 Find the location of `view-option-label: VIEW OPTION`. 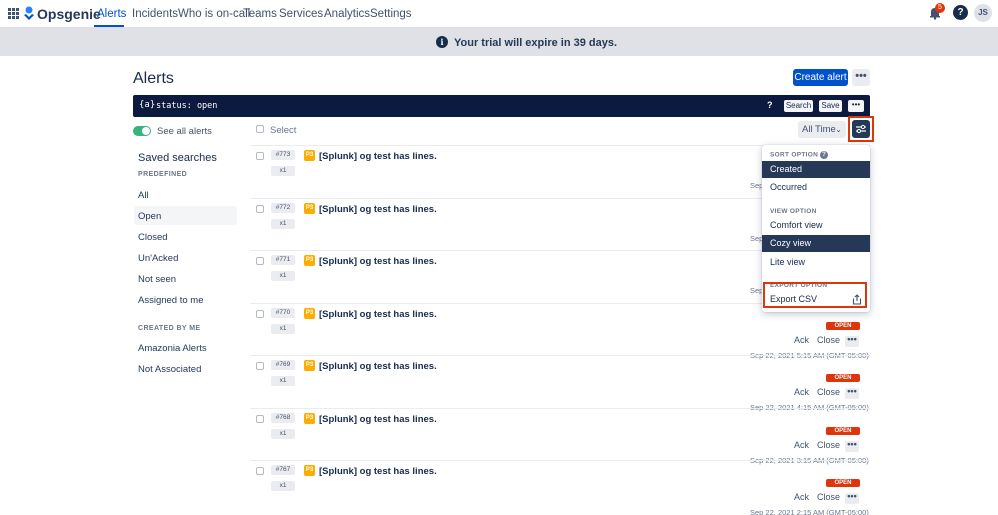

view-option-label: VIEW OPTION is located at coordinates (793, 211).